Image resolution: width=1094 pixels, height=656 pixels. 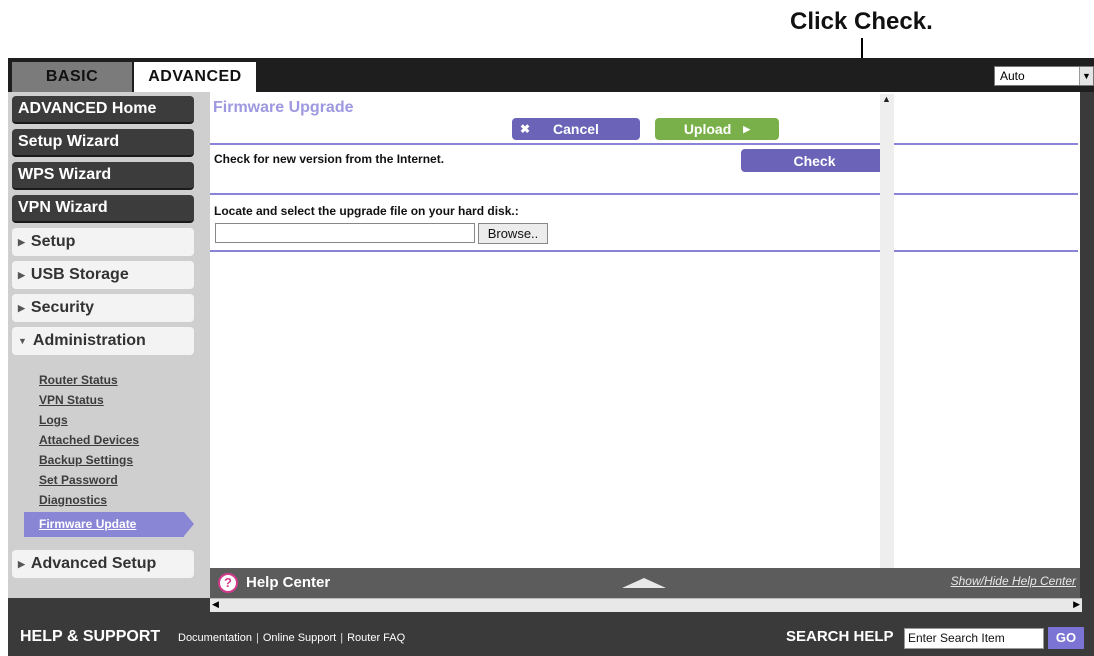 What do you see at coordinates (62, 307) in the screenshot?
I see `sidebar-item-label: Security` at bounding box center [62, 307].